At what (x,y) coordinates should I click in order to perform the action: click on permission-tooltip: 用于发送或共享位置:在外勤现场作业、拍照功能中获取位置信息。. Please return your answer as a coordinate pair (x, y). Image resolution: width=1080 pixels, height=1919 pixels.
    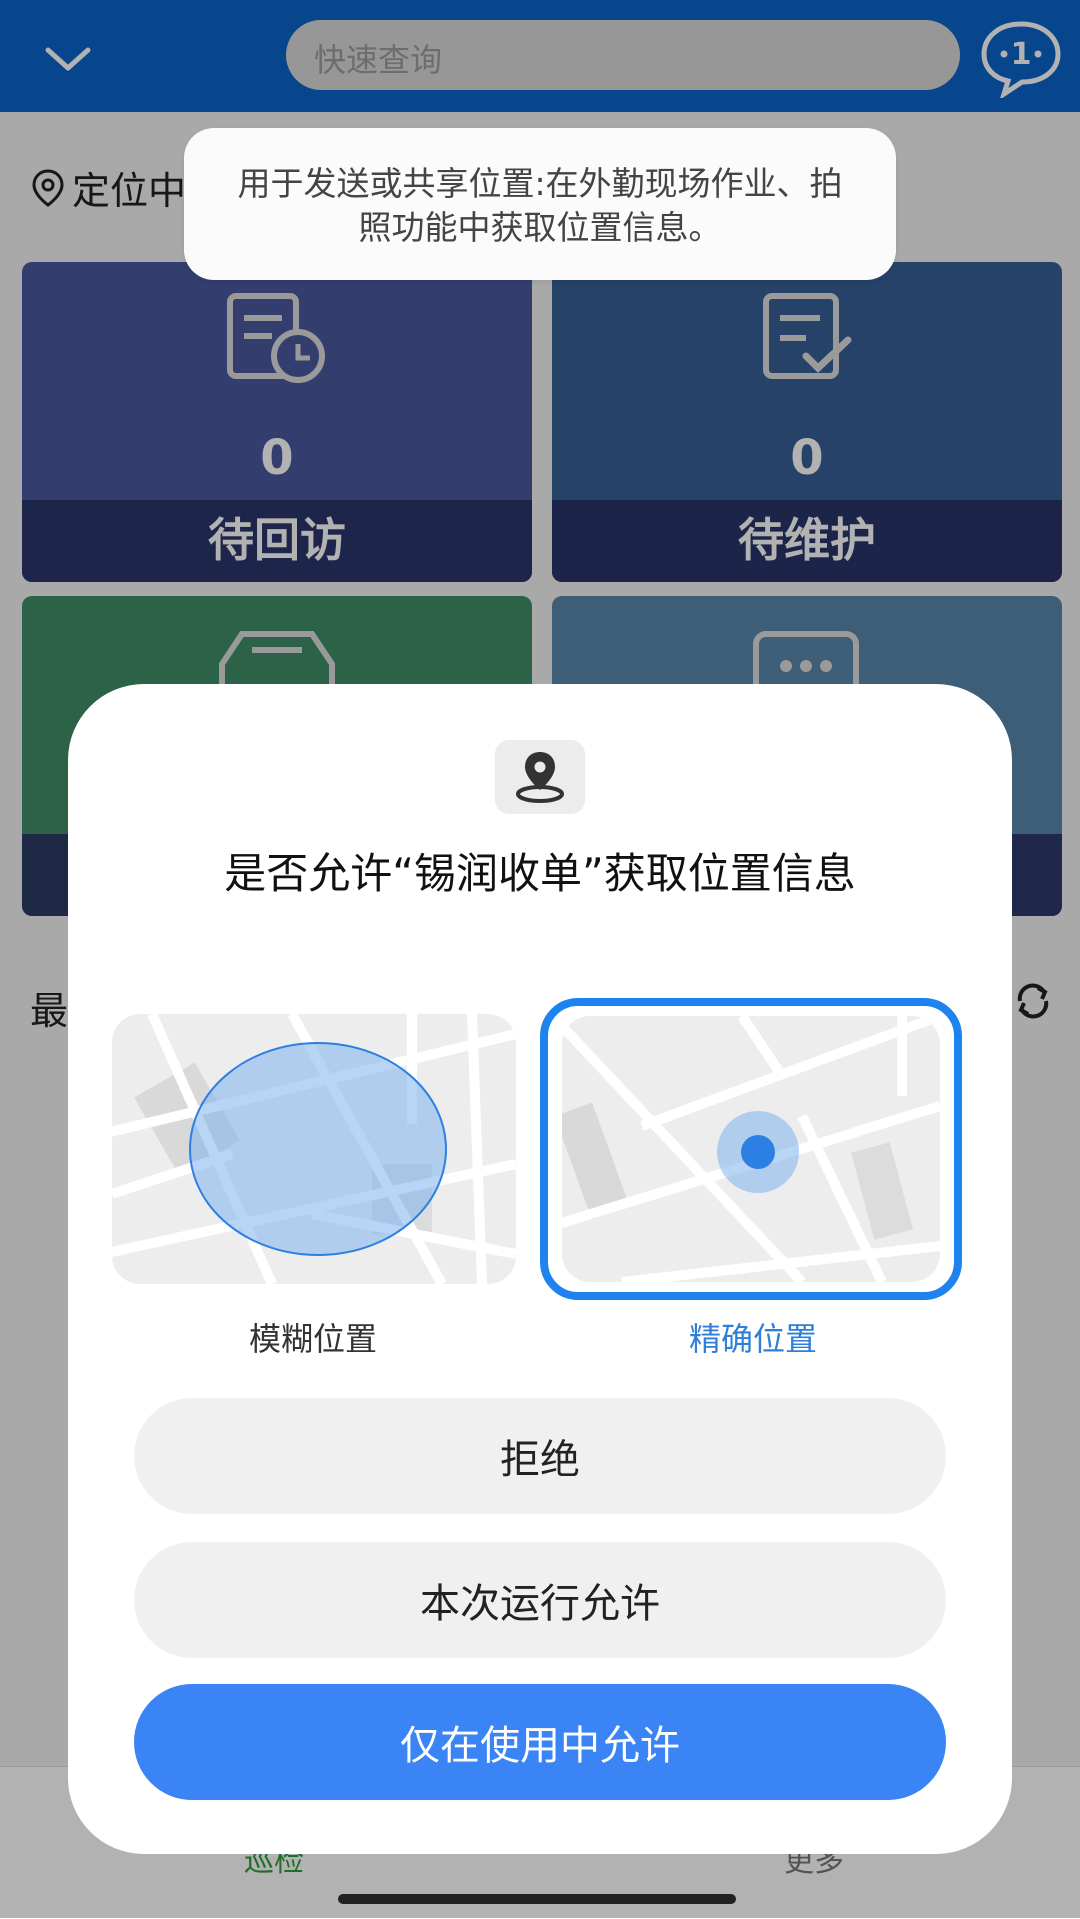
    Looking at the image, I should click on (540, 204).